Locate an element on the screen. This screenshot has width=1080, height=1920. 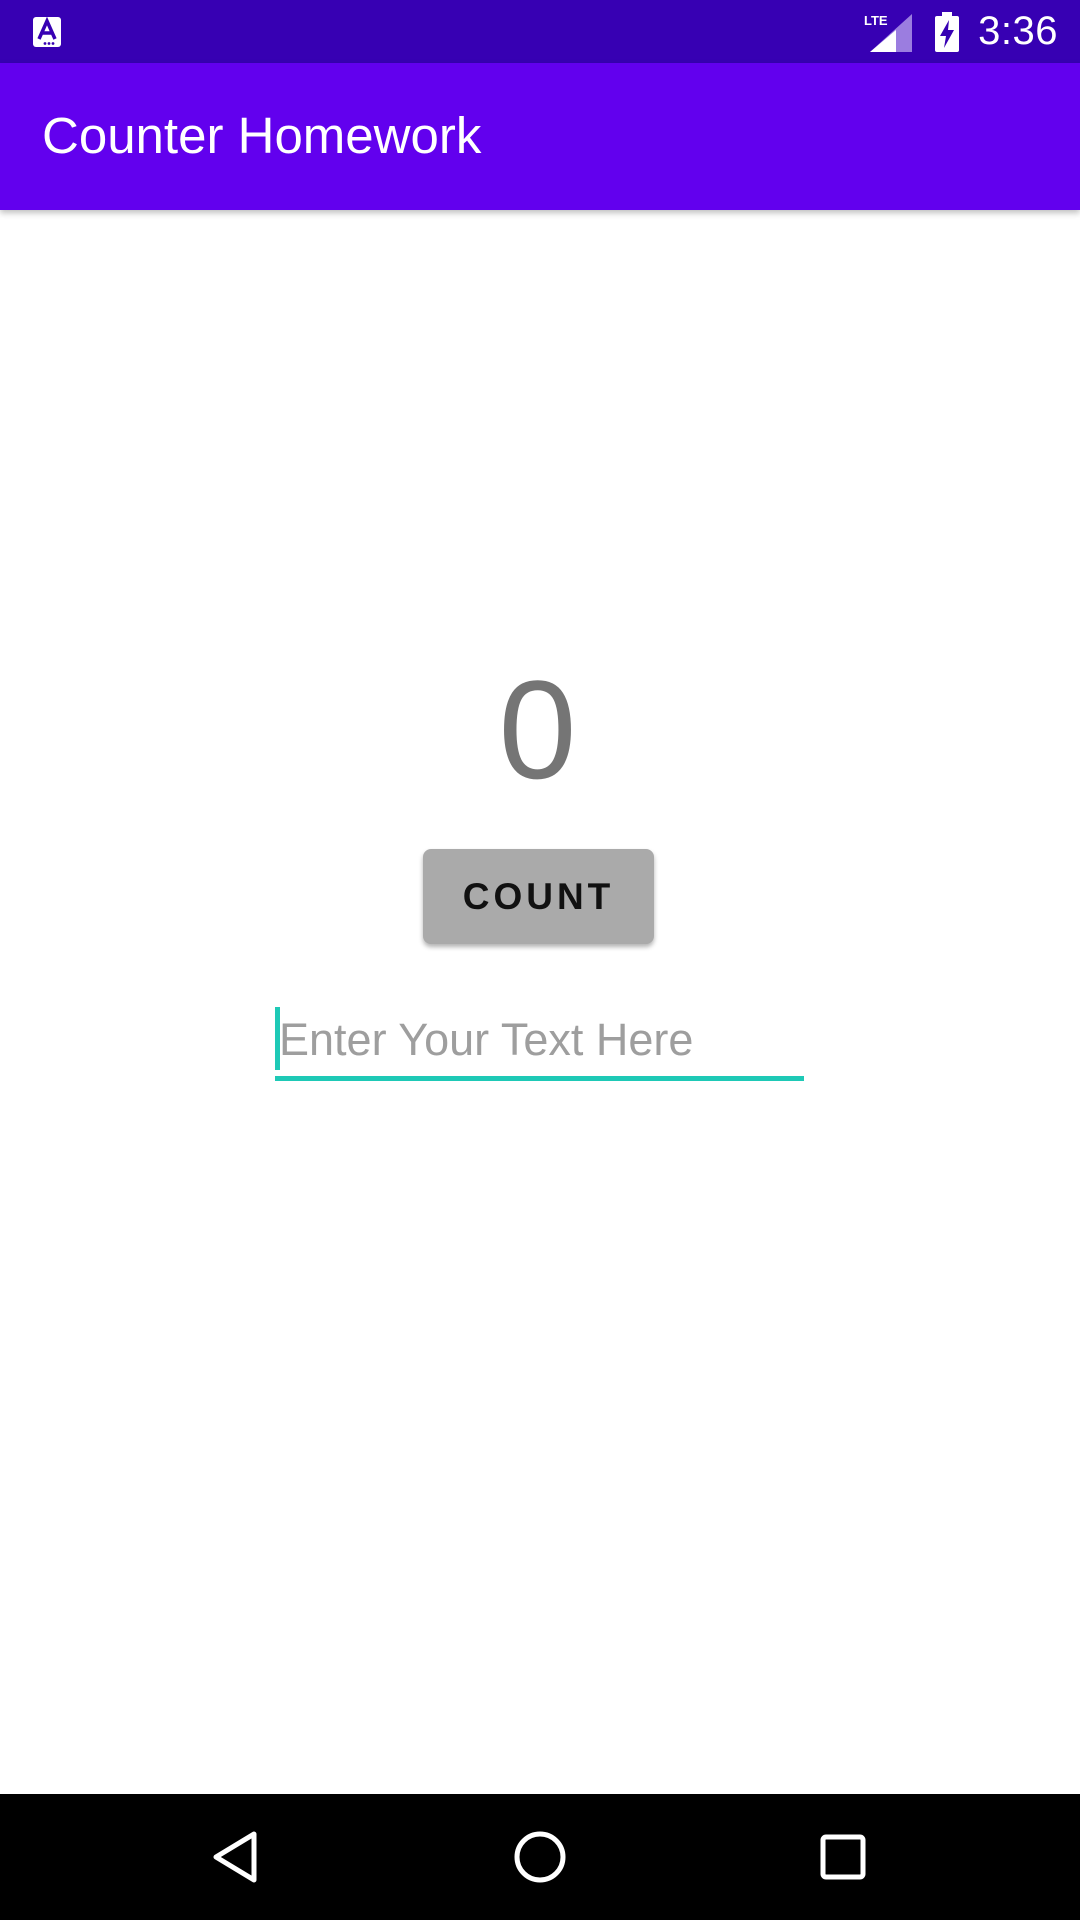
count-display: 0 is located at coordinates (537, 729).